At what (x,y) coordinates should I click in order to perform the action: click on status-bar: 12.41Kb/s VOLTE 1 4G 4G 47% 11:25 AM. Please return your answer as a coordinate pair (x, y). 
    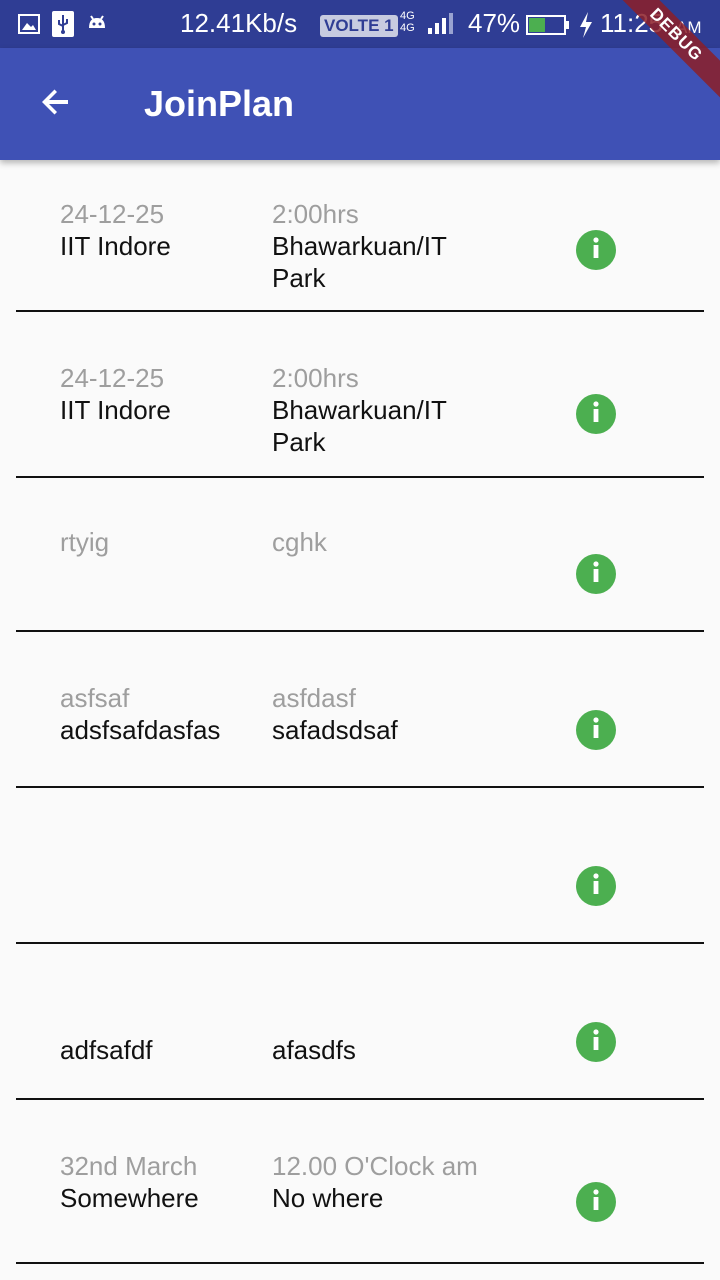
    Looking at the image, I should click on (360, 24).